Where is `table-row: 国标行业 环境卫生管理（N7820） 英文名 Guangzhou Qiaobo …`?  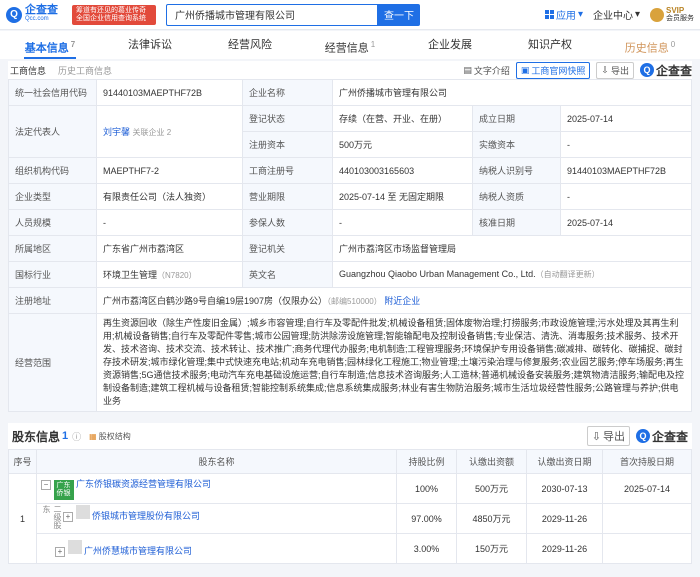
table-row: 国标行业 环境卫生管理（N7820） 英文名 Guangzhou Qiaobo … is located at coordinates (350, 274).